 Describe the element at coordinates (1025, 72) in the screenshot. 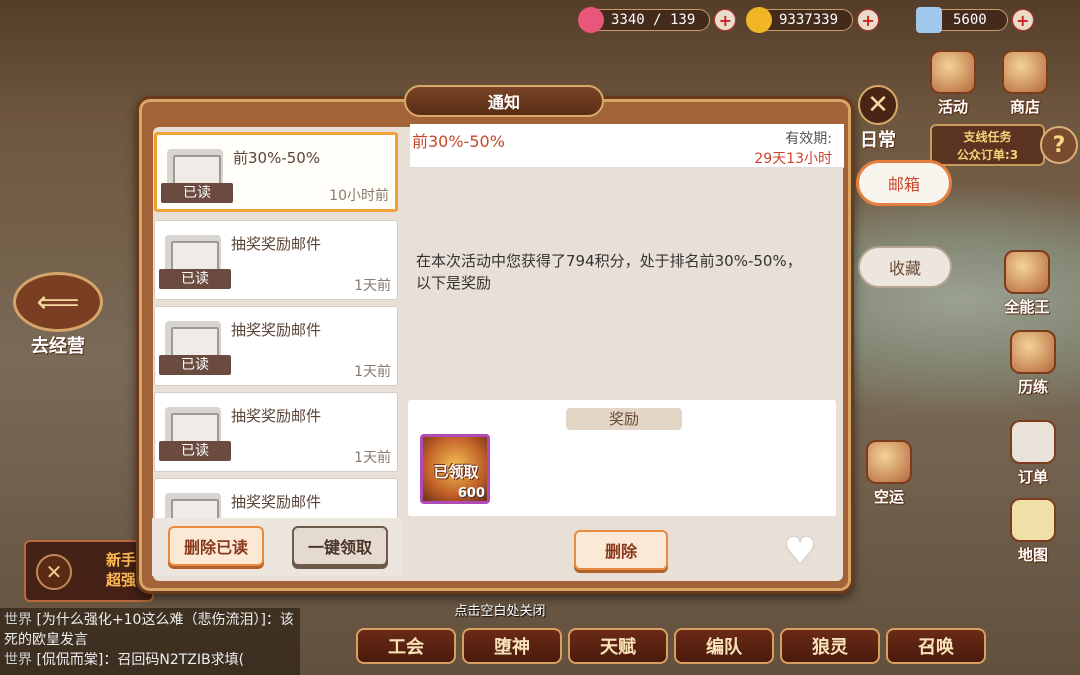

I see `shop-icon` at that location.